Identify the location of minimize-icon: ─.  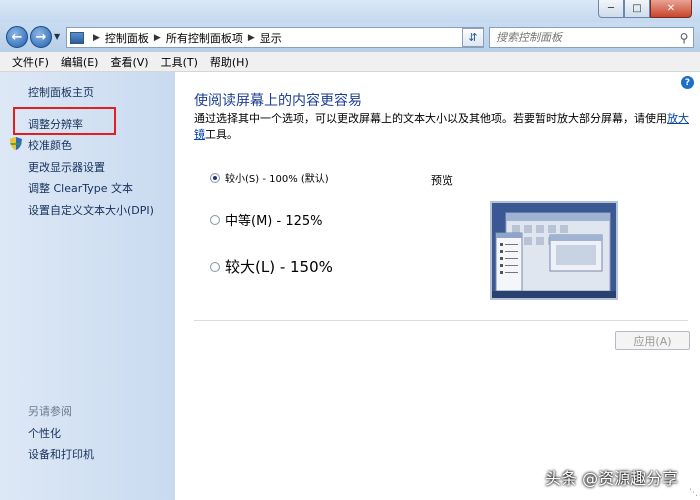
(611, 9).